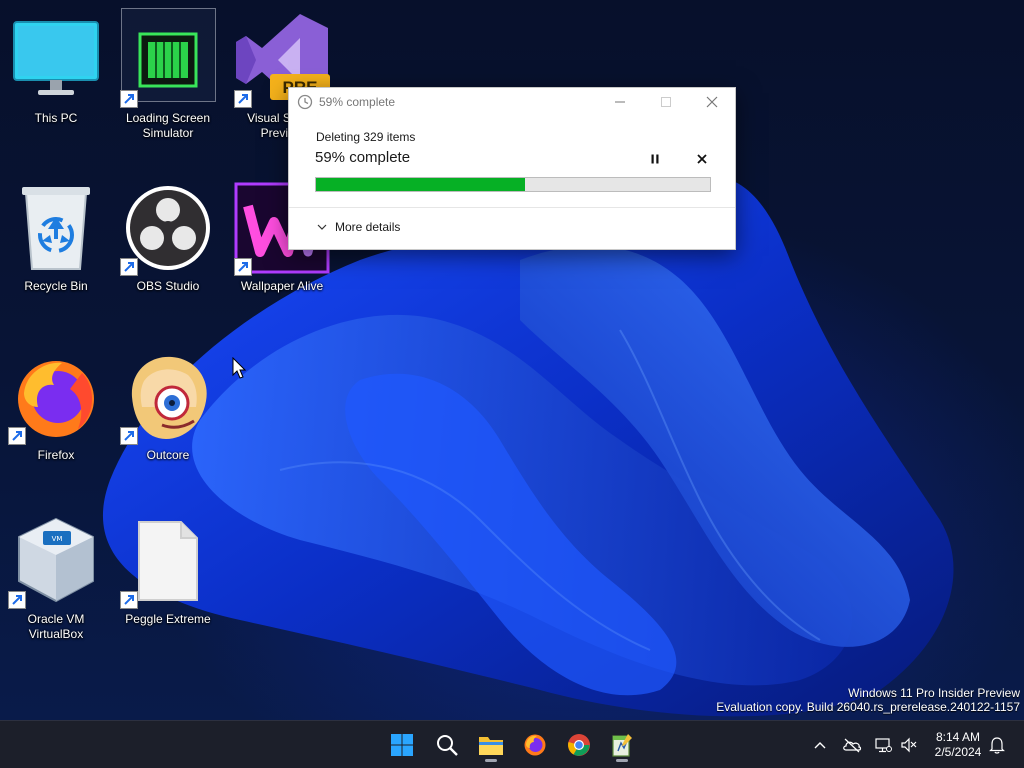 The width and height of the screenshot is (1024, 768). Describe the element at coordinates (168, 60) in the screenshot. I see `loading-bar-icon` at that location.